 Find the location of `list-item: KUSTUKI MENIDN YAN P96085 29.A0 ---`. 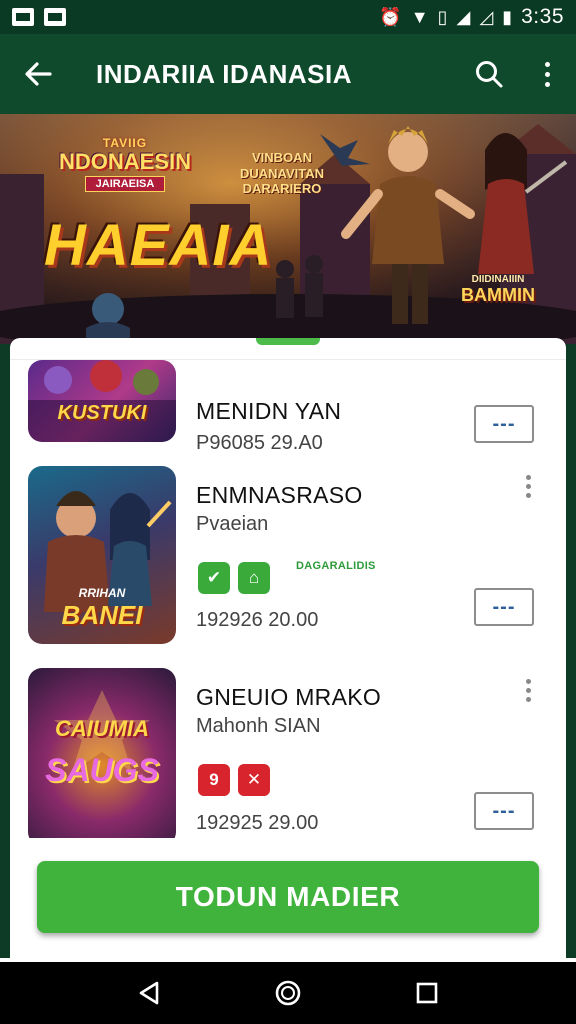

list-item: KUSTUKI MENIDN YAN P96085 29.A0 --- is located at coordinates (288, 417).